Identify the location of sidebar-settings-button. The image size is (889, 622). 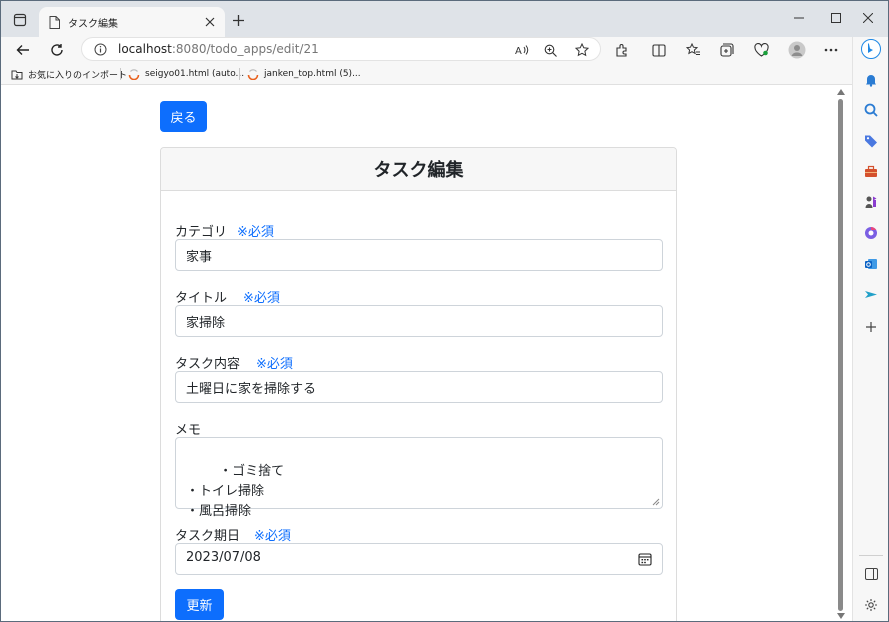
(871, 605).